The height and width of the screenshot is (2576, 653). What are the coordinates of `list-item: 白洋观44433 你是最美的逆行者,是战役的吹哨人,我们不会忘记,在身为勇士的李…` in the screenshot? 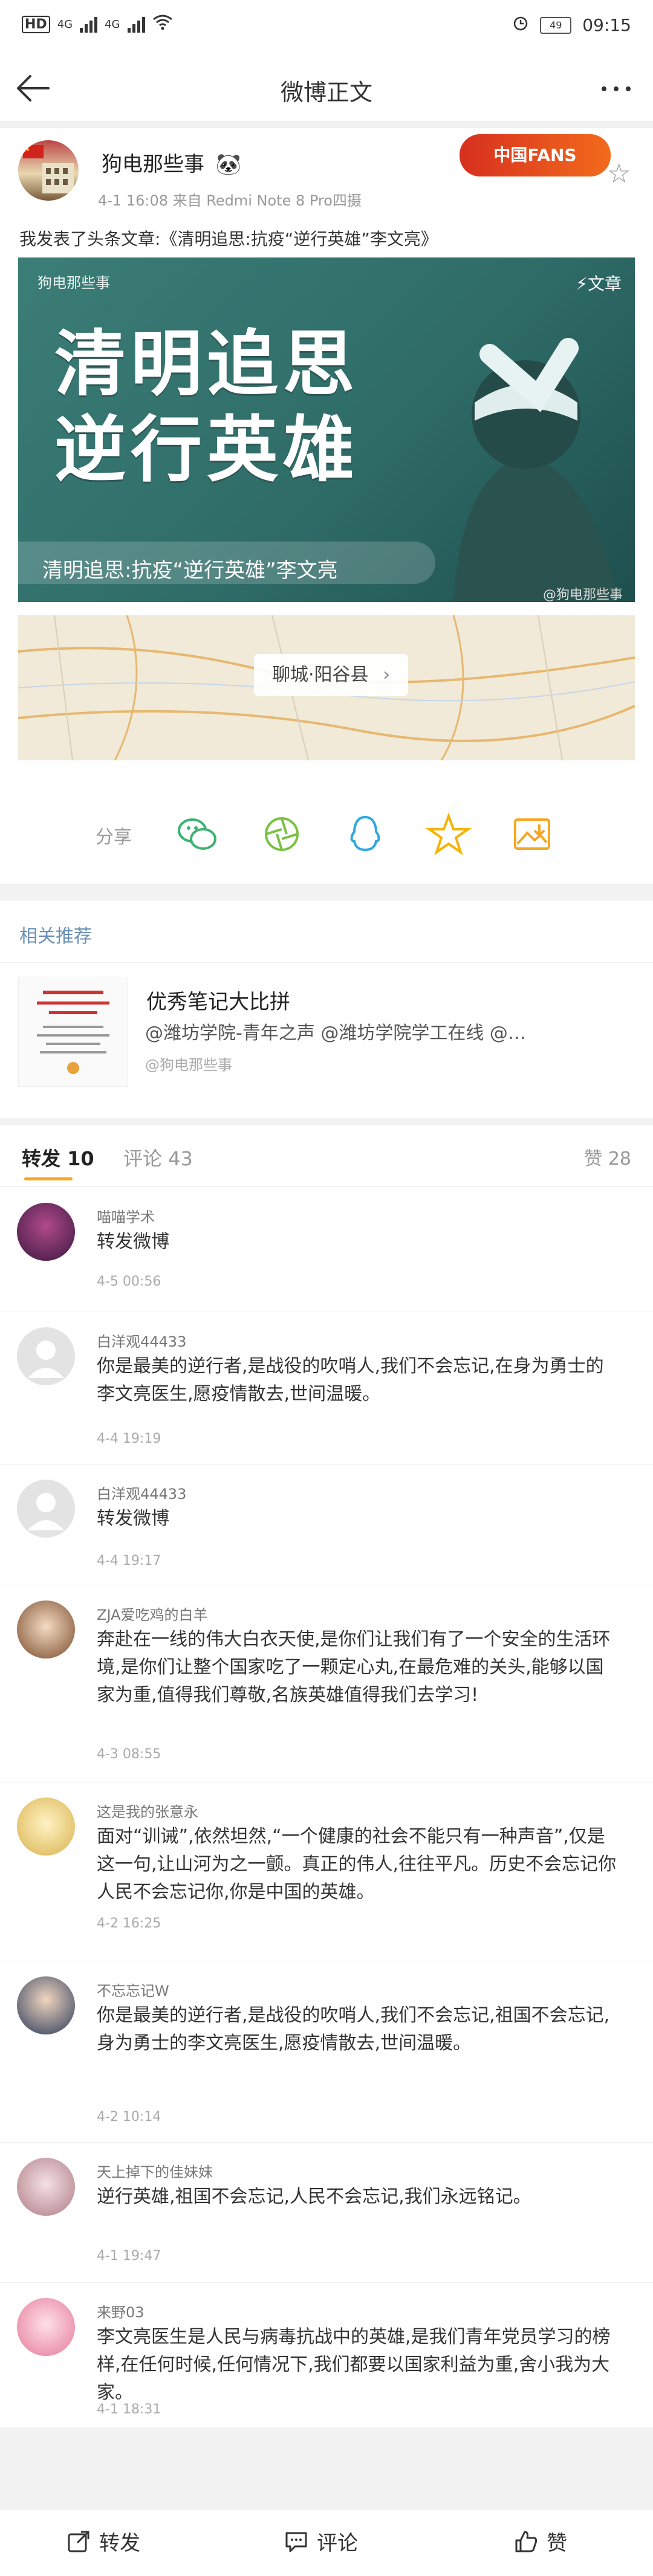 It's located at (326, 1388).